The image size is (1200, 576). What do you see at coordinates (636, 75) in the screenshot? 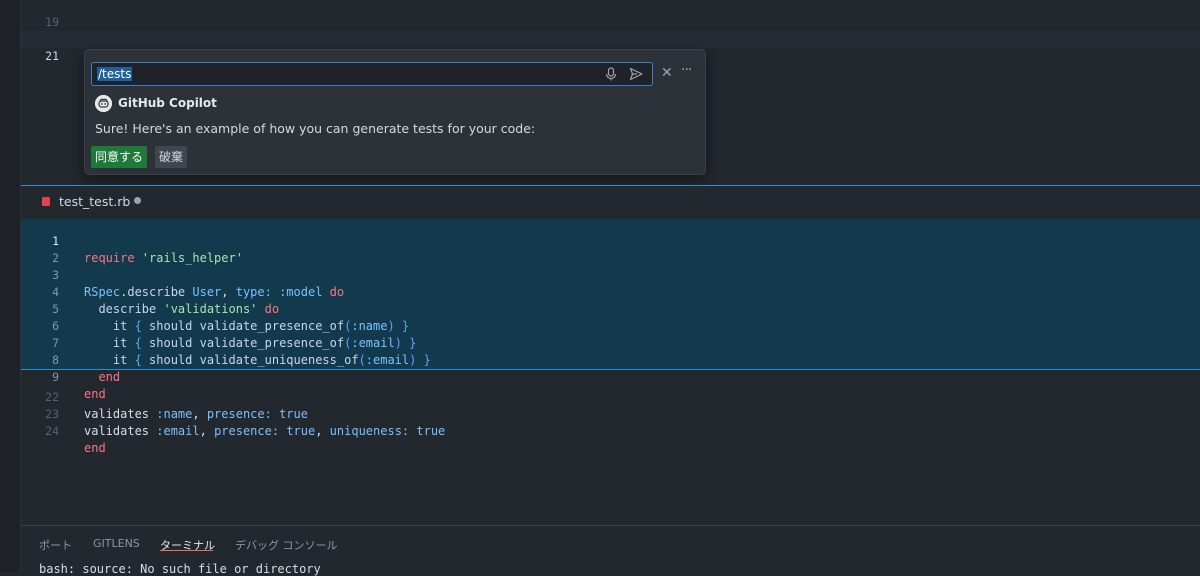
I see `send-icon` at bounding box center [636, 75].